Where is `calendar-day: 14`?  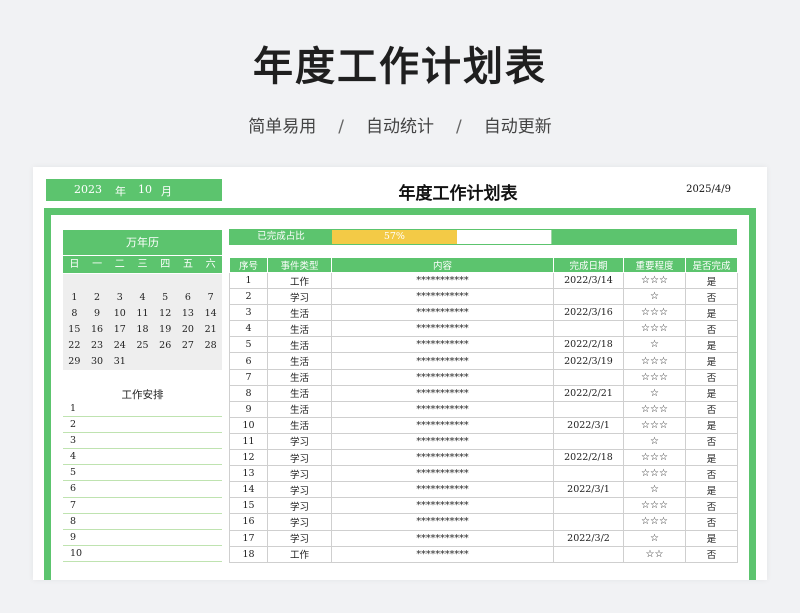
calendar-day: 14 is located at coordinates (210, 314).